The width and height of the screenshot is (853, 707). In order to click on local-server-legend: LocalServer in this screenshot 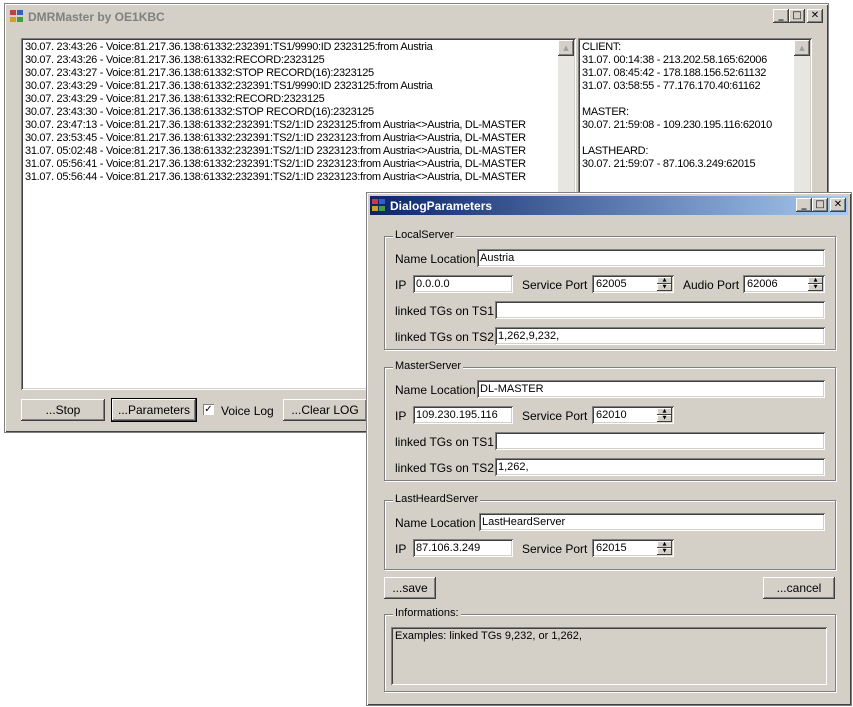, I will do `click(424, 235)`.